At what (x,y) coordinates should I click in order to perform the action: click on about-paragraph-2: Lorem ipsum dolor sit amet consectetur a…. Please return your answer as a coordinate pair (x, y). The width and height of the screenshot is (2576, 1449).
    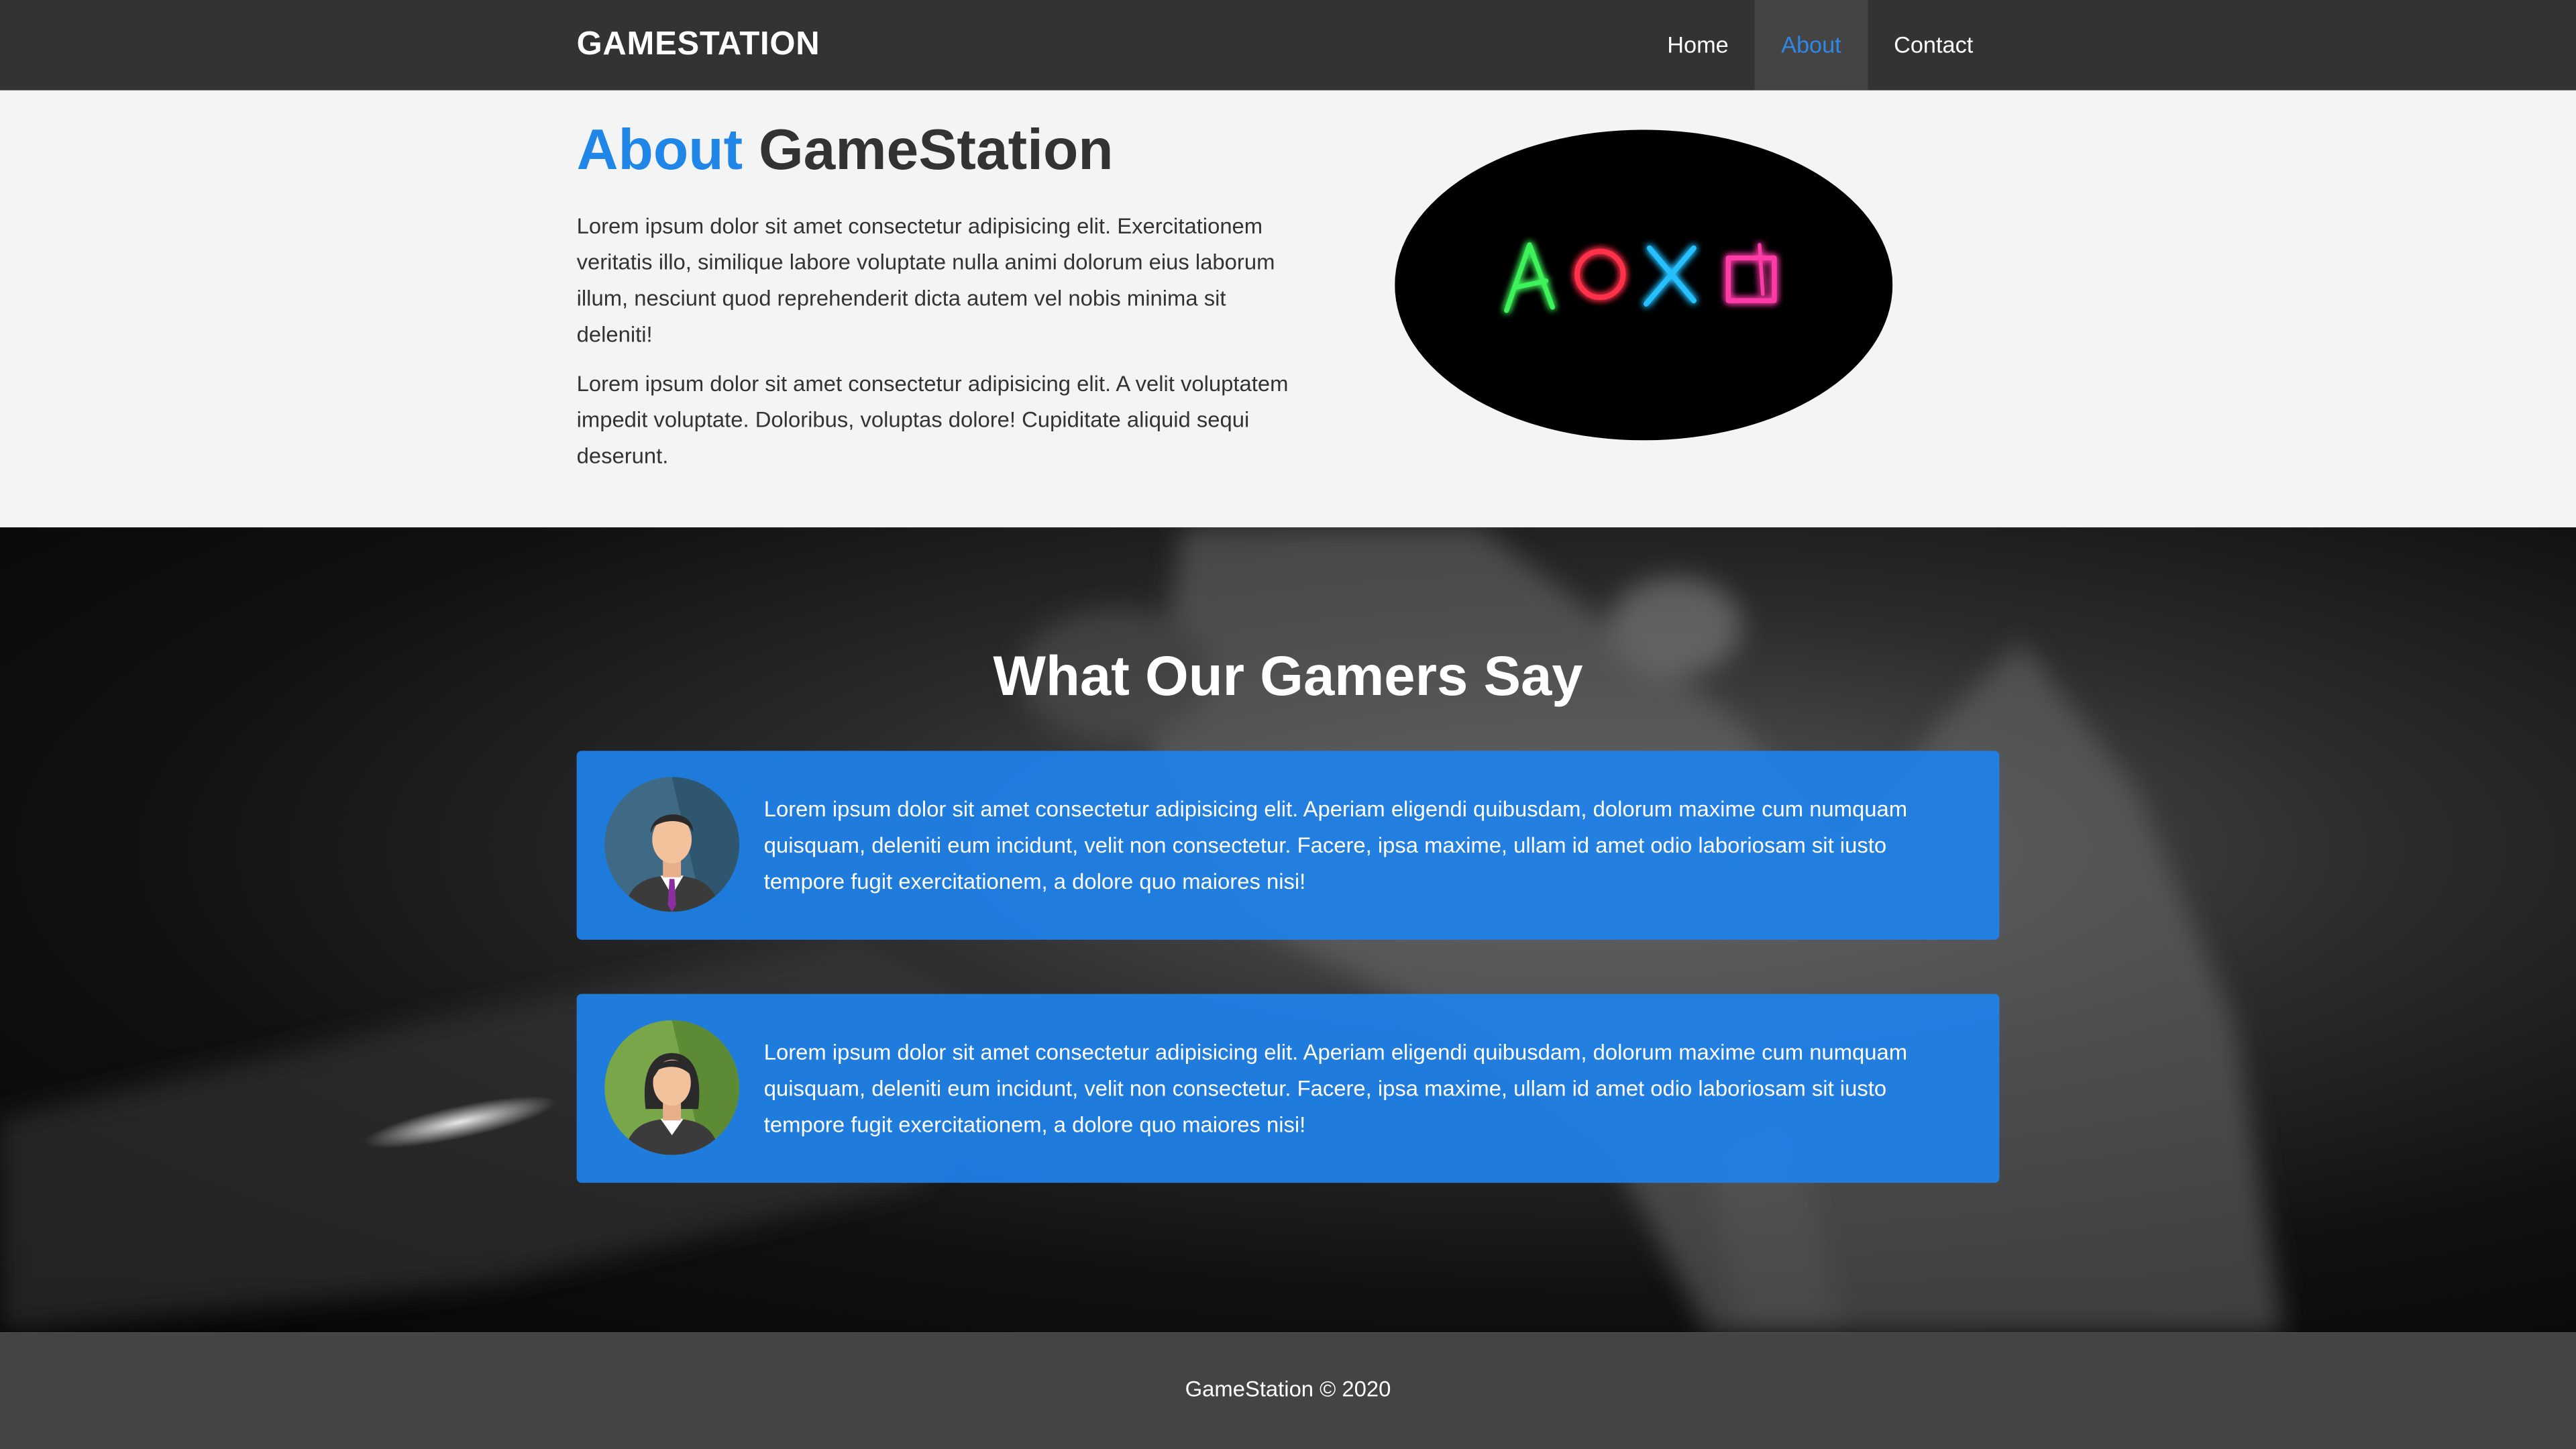
    Looking at the image, I should click on (932, 419).